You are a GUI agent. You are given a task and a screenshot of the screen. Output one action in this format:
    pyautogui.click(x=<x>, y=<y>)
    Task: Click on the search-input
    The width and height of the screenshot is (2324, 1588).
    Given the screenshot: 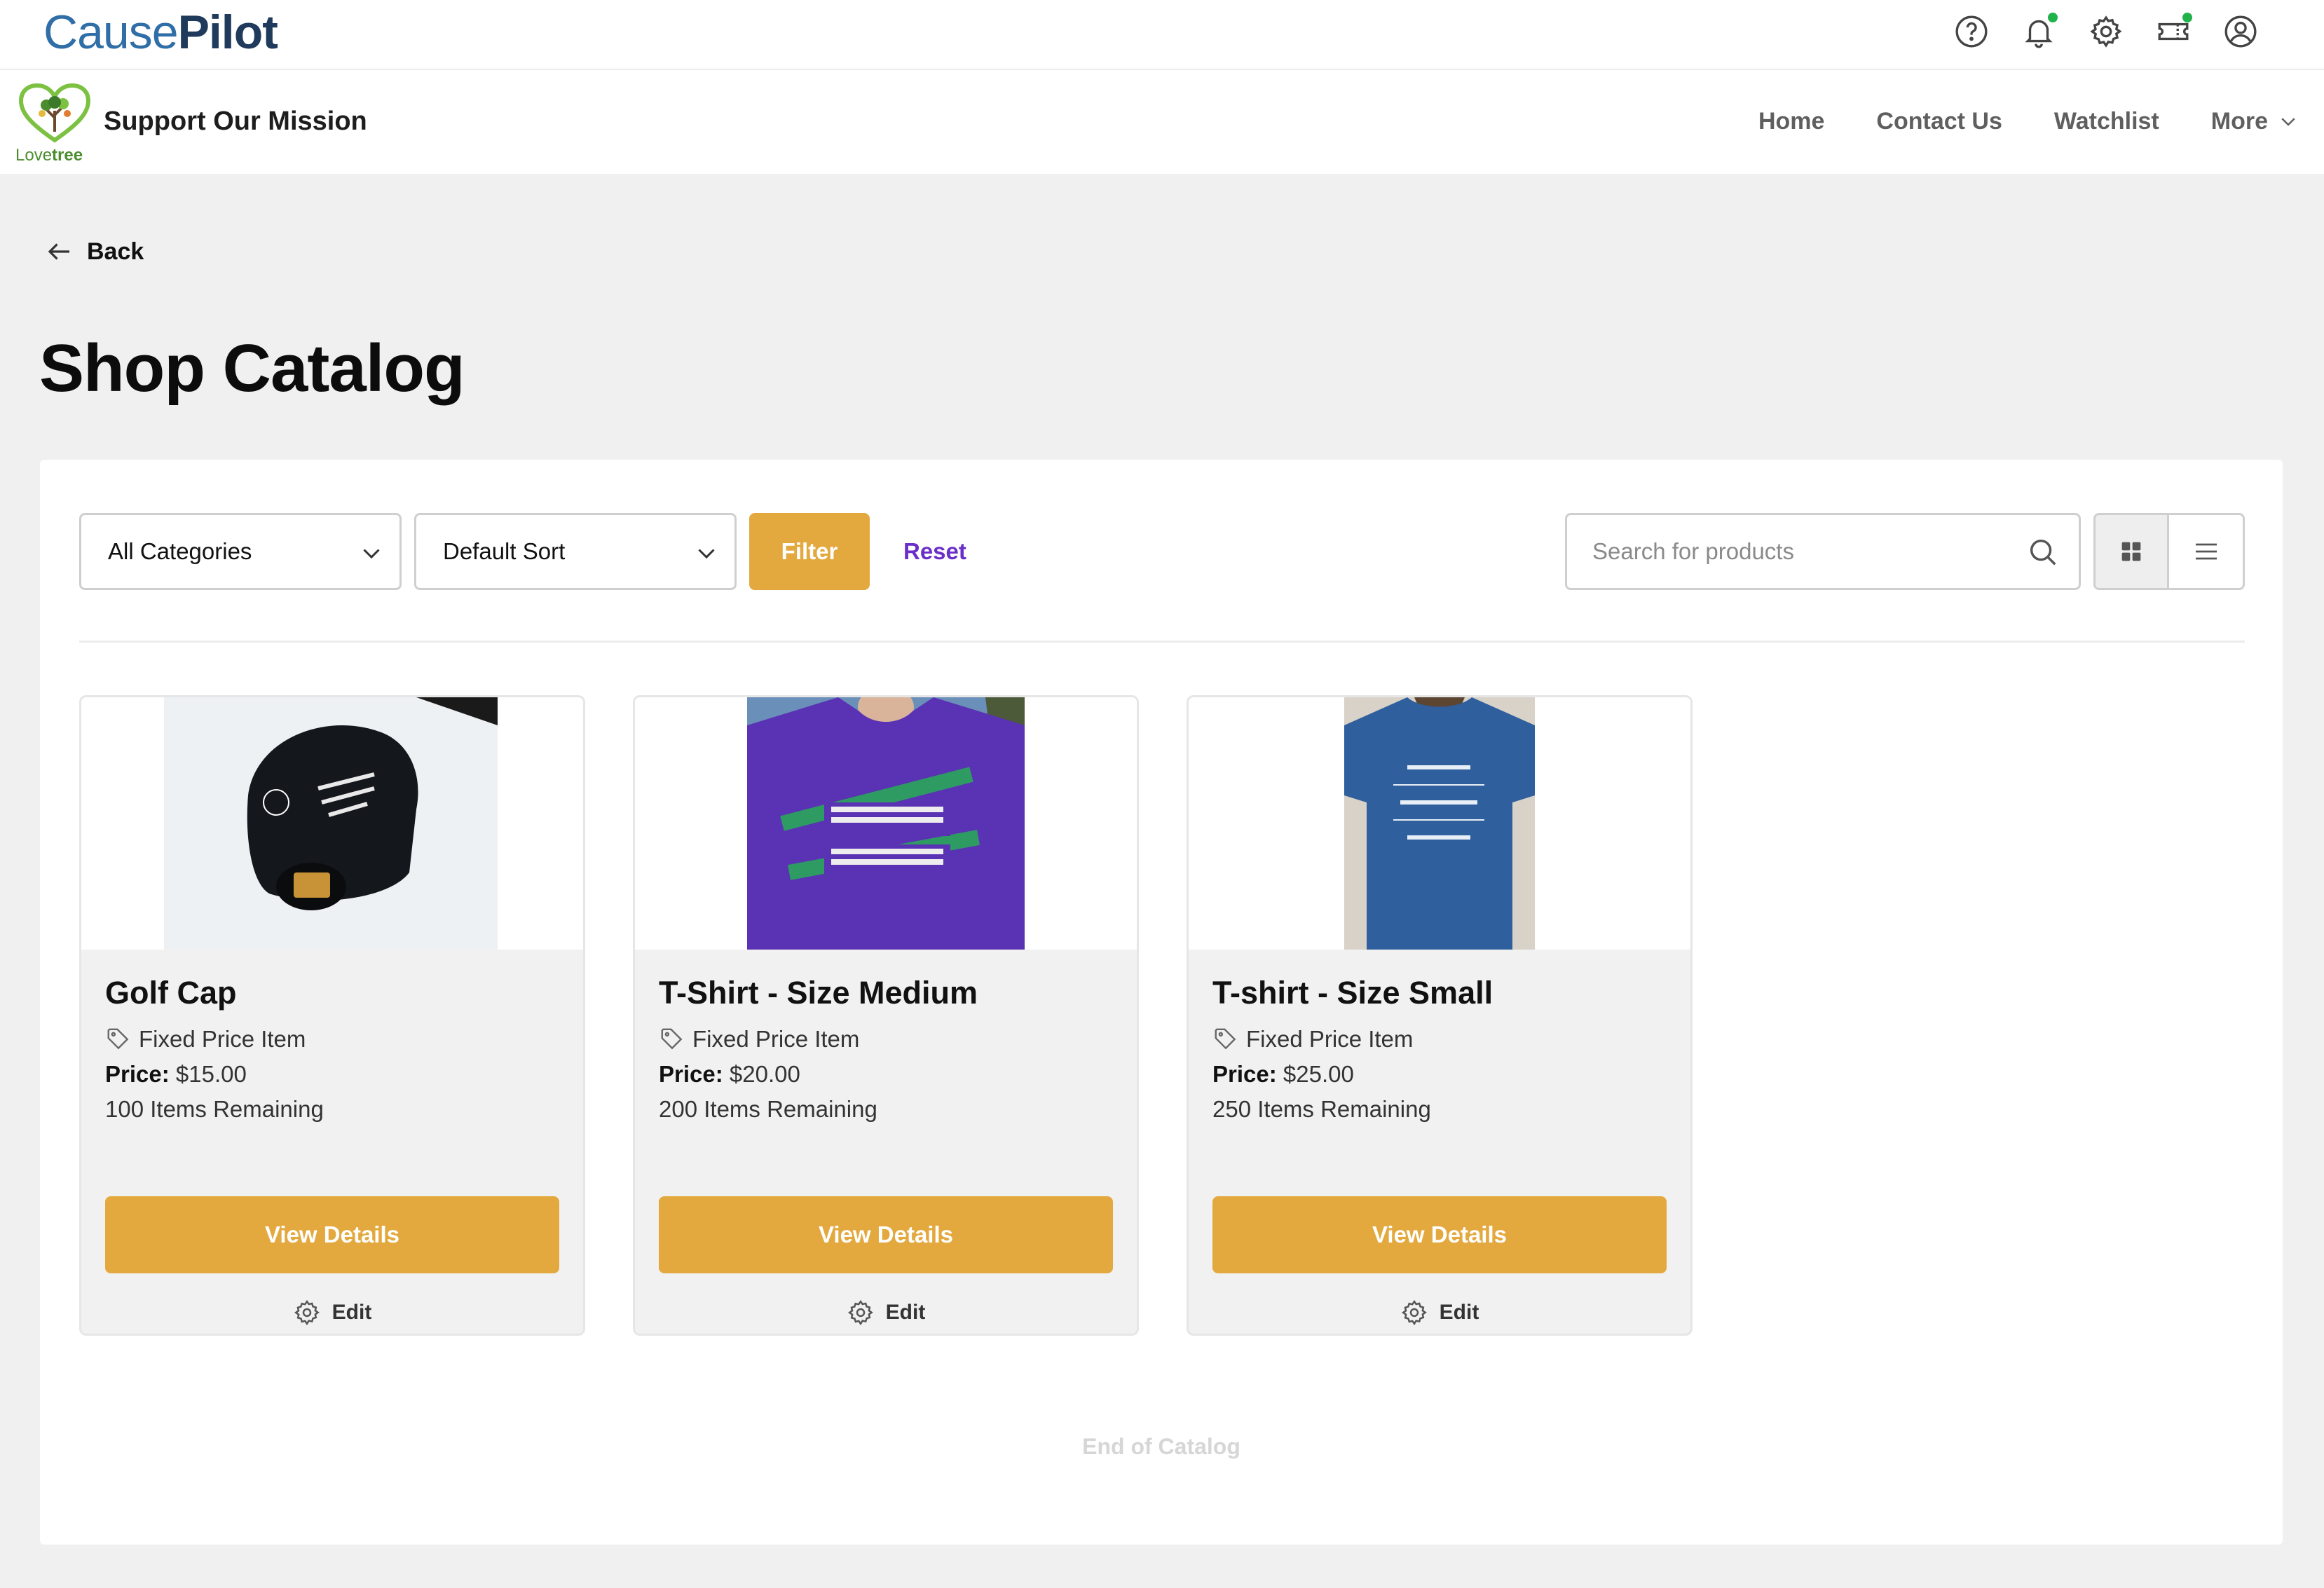 What is the action you would take?
    pyautogui.click(x=1802, y=551)
    